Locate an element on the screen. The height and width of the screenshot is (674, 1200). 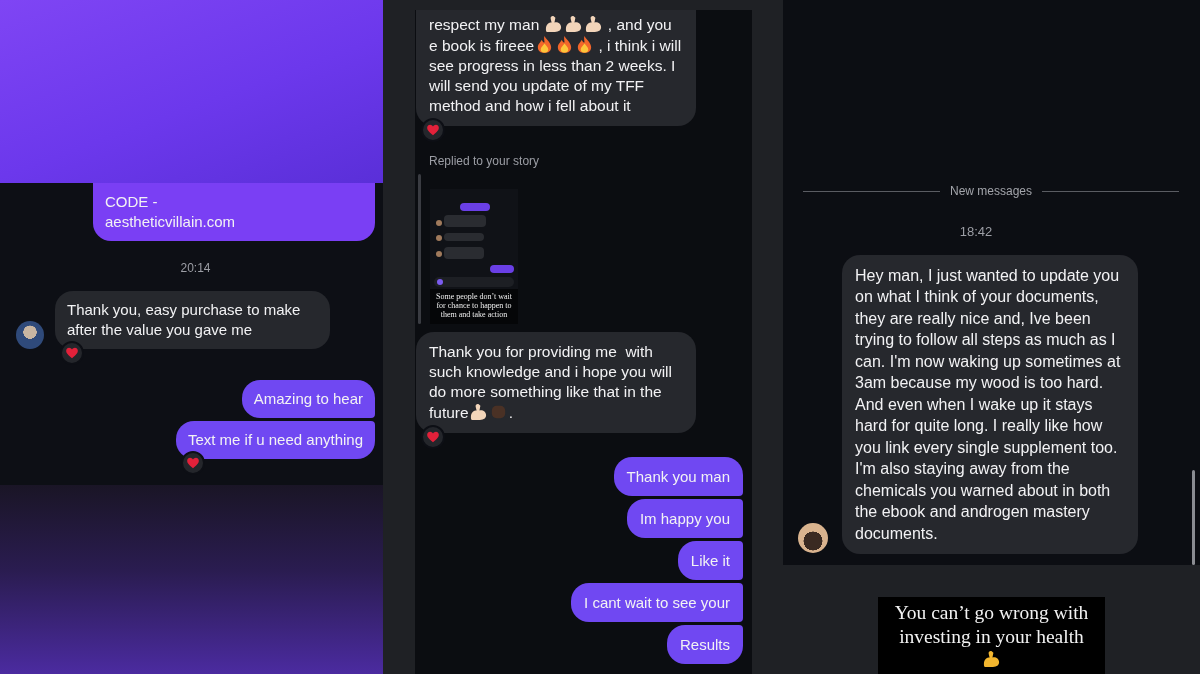
scrollbar is located at coordinates (1193, 517).